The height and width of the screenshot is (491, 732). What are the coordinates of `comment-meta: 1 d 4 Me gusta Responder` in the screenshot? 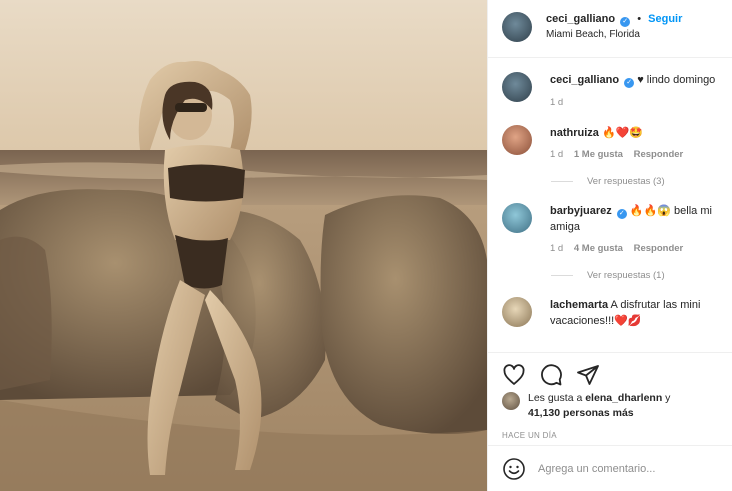 It's located at (640, 249).